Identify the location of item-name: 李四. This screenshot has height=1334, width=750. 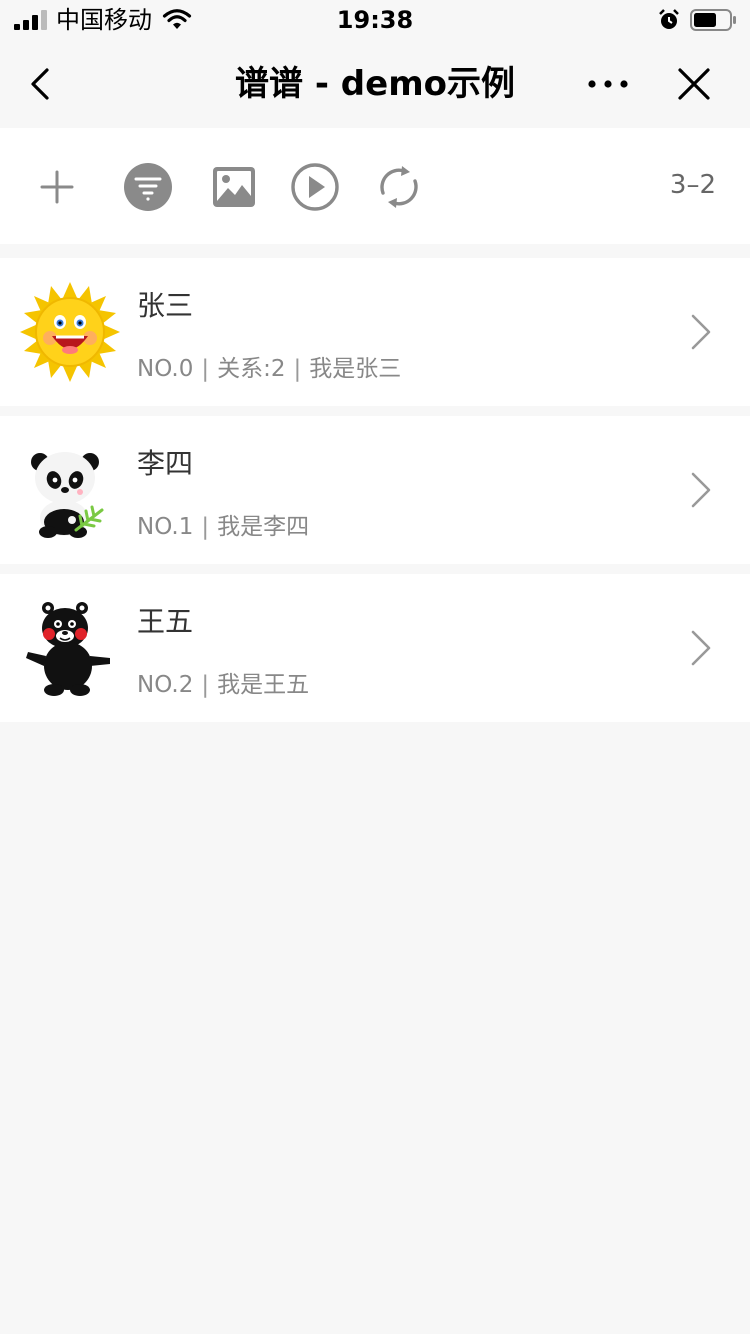
(165, 463).